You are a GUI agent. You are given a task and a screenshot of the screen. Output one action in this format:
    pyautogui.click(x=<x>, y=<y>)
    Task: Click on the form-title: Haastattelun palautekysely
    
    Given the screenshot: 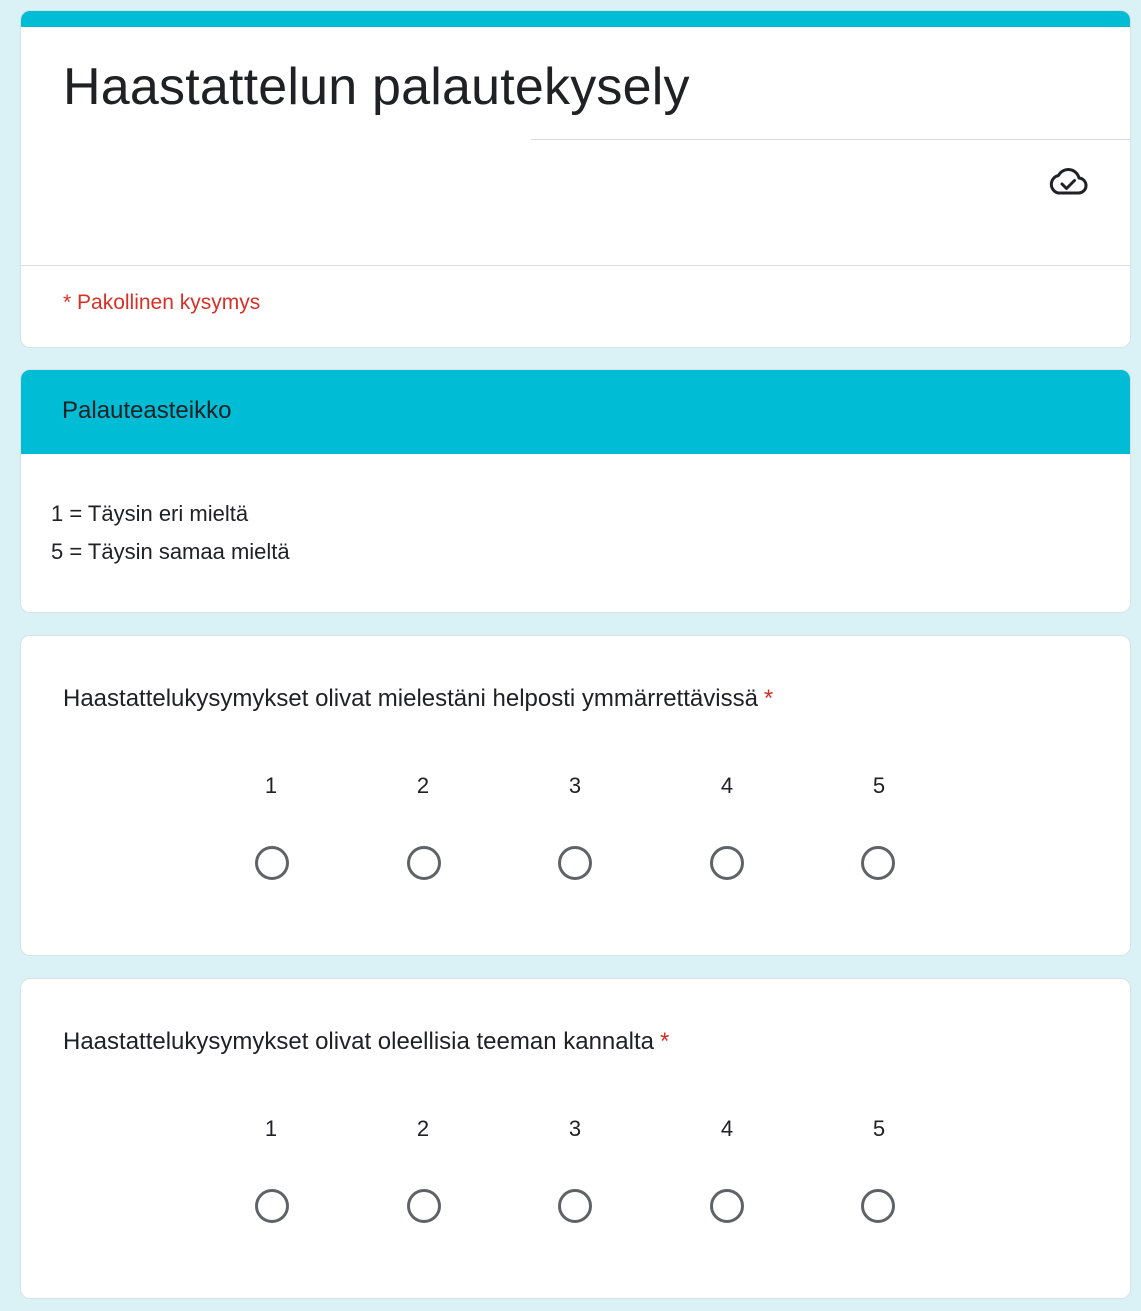 What is the action you would take?
    pyautogui.click(x=376, y=87)
    